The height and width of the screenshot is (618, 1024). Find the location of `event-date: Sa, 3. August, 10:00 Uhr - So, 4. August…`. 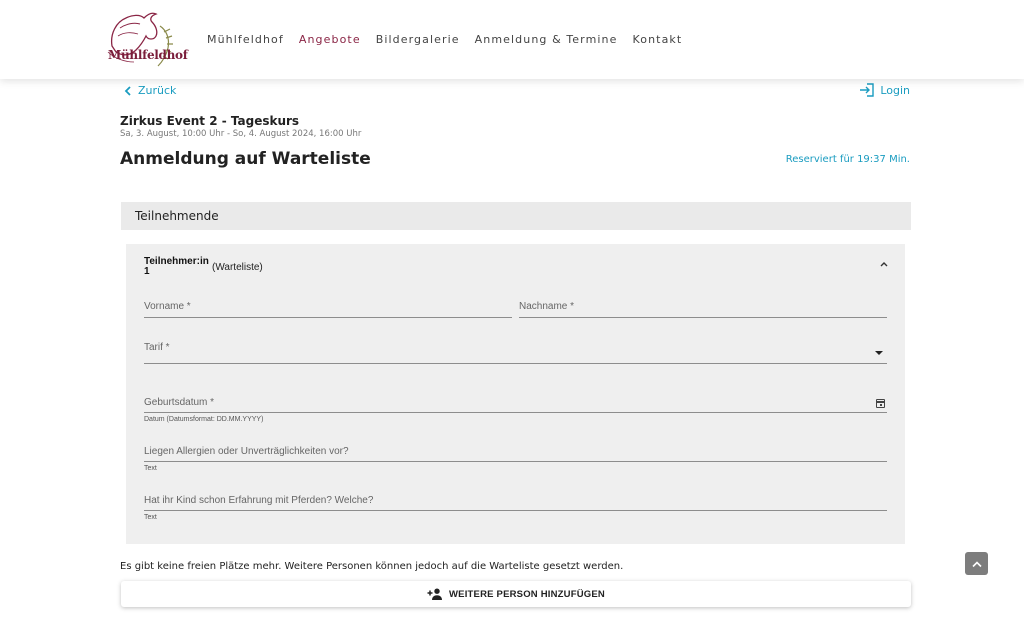

event-date: Sa, 3. August, 10:00 Uhr - So, 4. August… is located at coordinates (241, 134).